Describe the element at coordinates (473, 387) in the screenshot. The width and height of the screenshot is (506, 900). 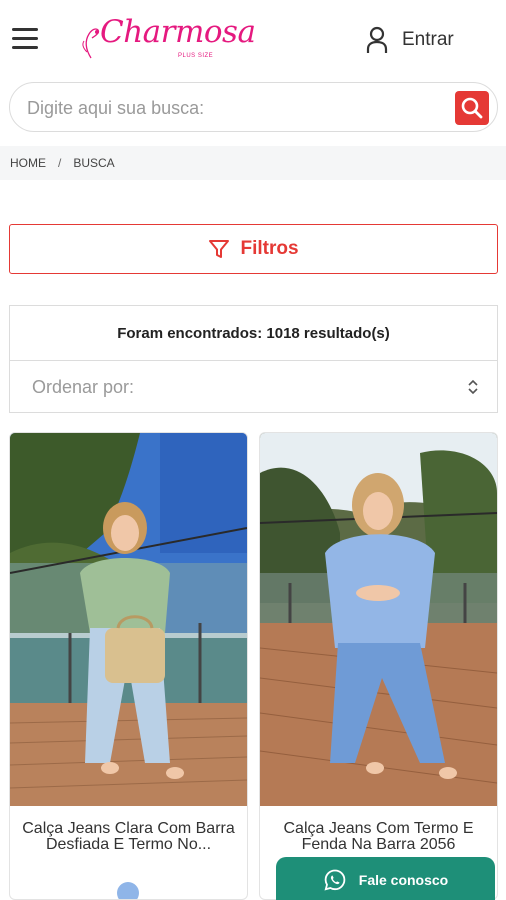
I see `chevron-up-down-icon` at that location.